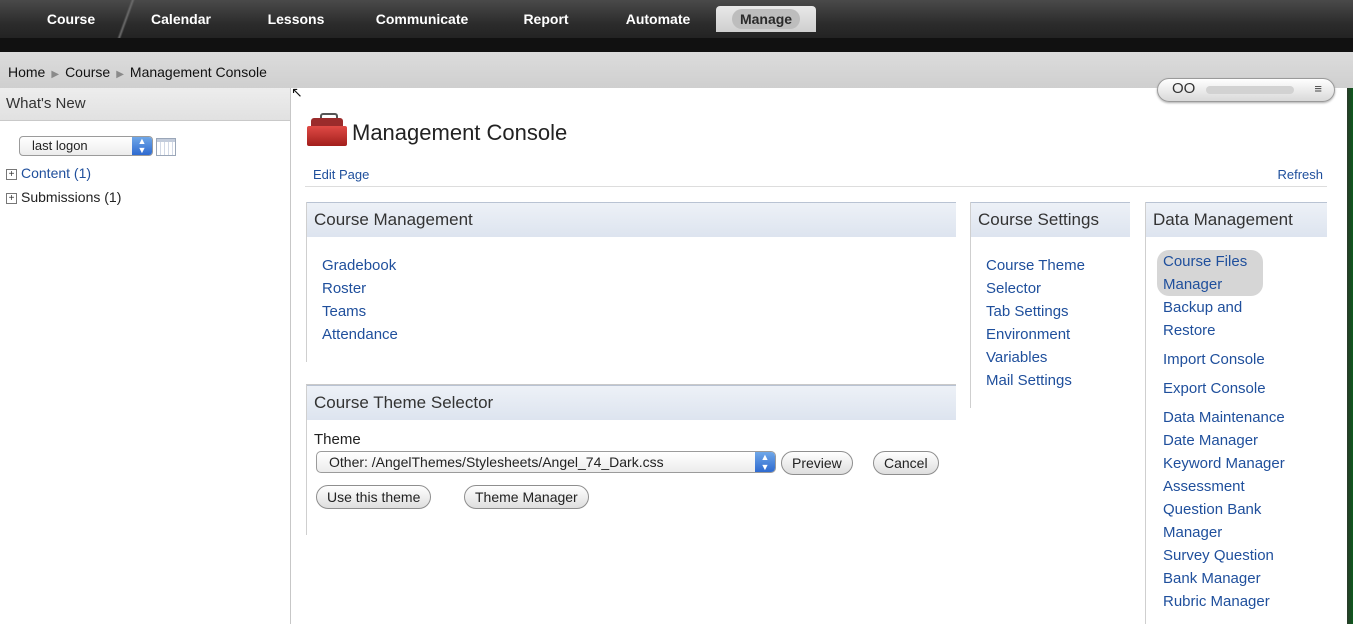 The width and height of the screenshot is (1353, 624). Describe the element at coordinates (337, 439) in the screenshot. I see `theme-label: Theme` at that location.